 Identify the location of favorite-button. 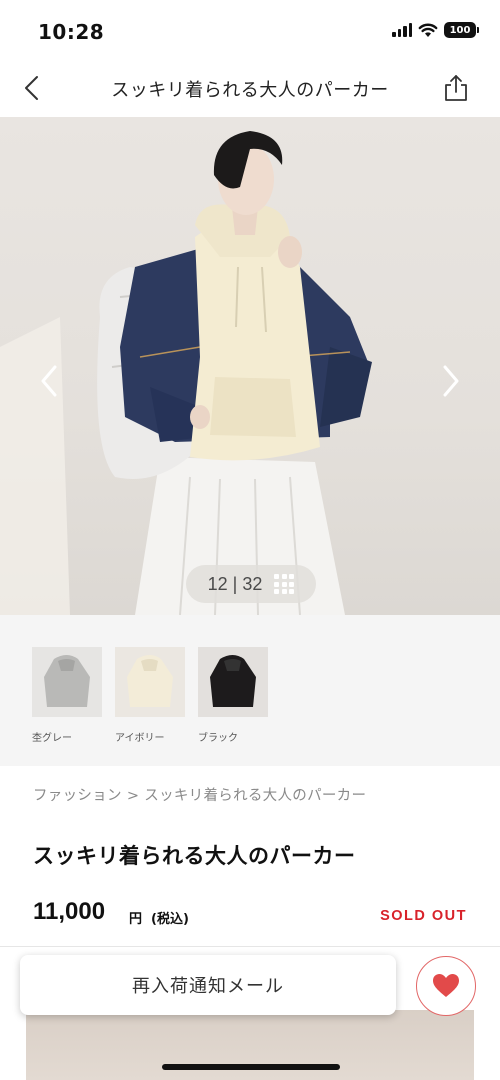
(446, 986).